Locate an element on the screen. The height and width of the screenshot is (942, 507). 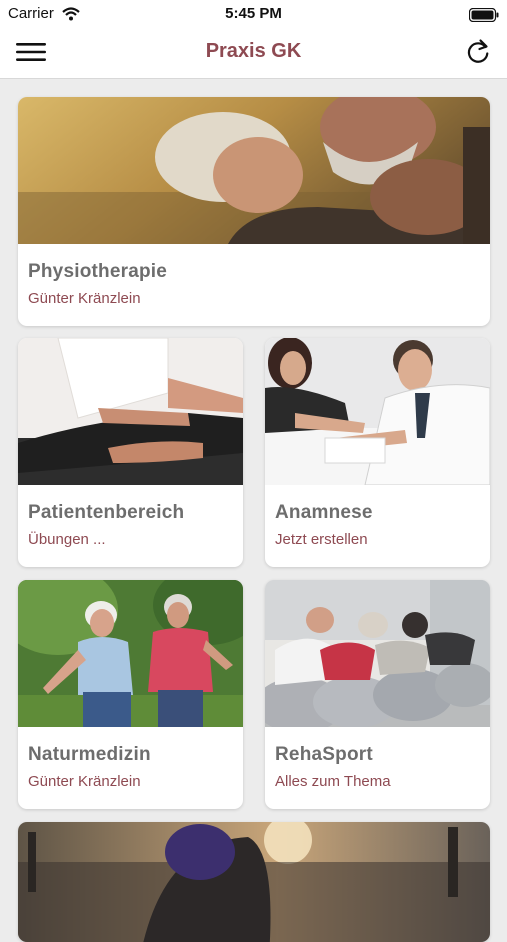
tile-partial is located at coordinates (254, 882).